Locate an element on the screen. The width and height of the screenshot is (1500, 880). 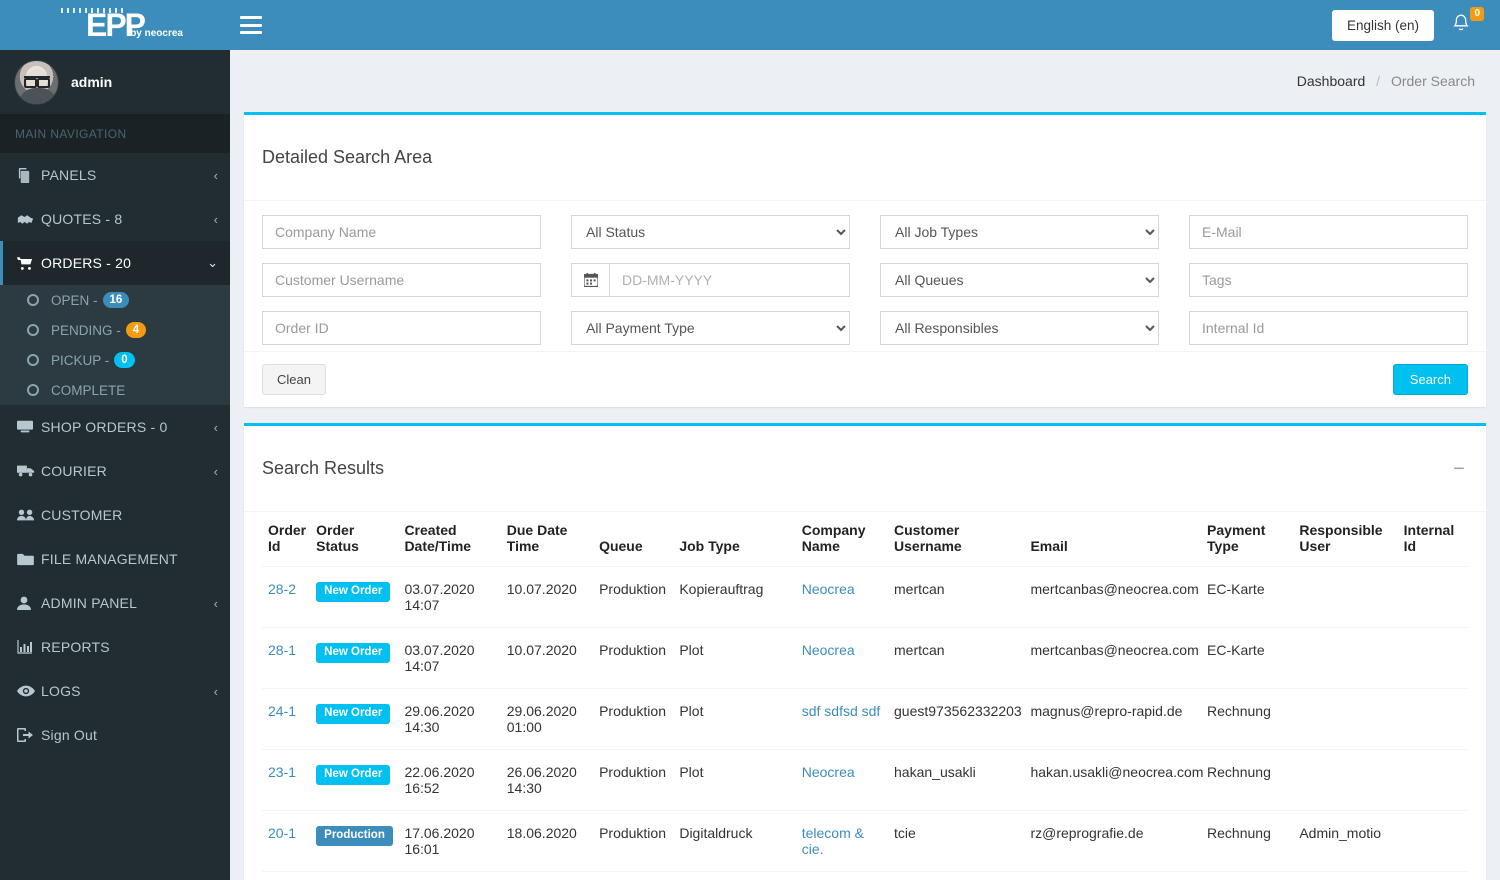
notifications-button: 0 is located at coordinates (1468, 23).